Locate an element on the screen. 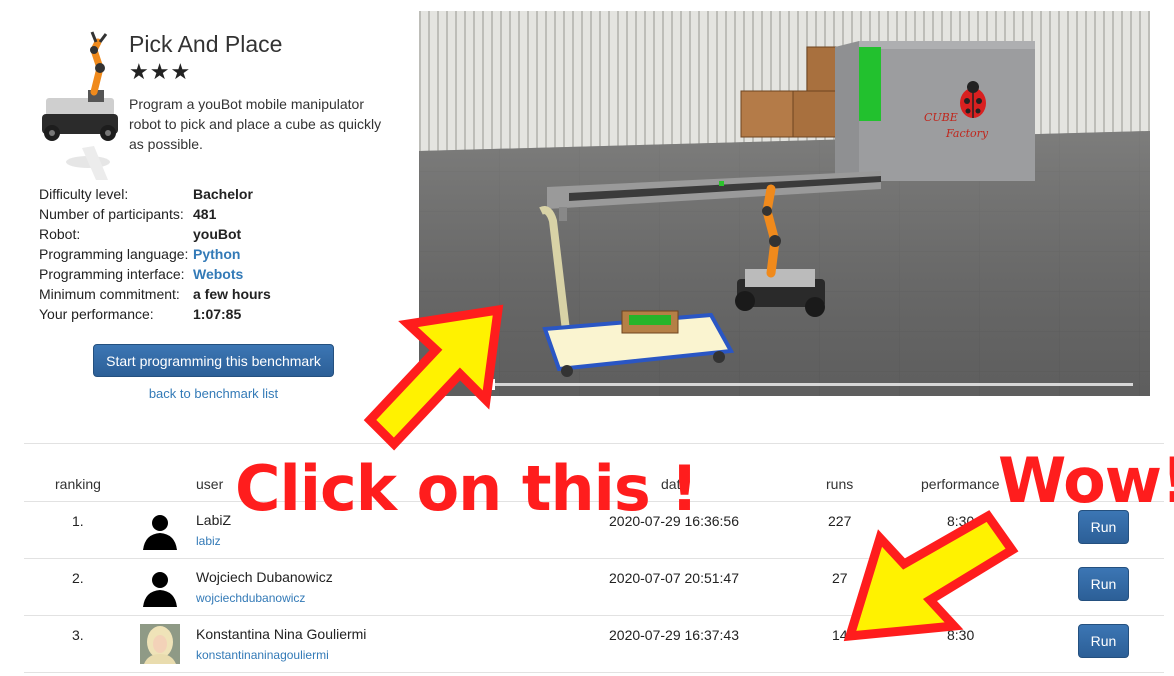  start-programming-button: Start programming this benchmark is located at coordinates (213, 360).